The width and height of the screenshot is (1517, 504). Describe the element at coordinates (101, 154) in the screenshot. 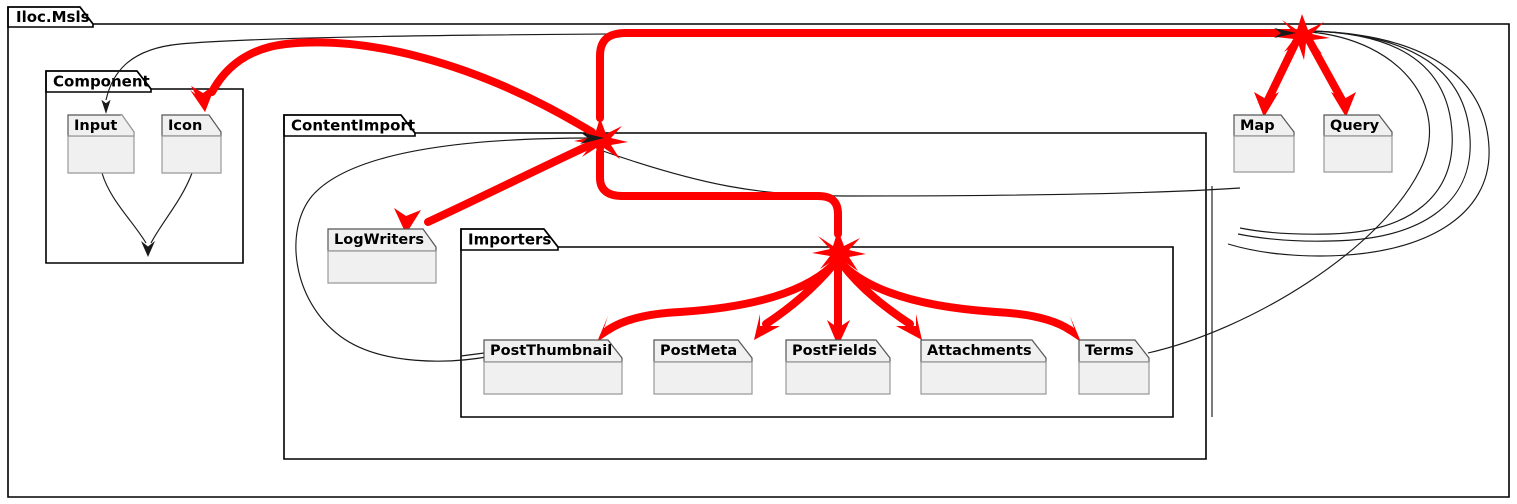

I see `leaf-body-input` at that location.